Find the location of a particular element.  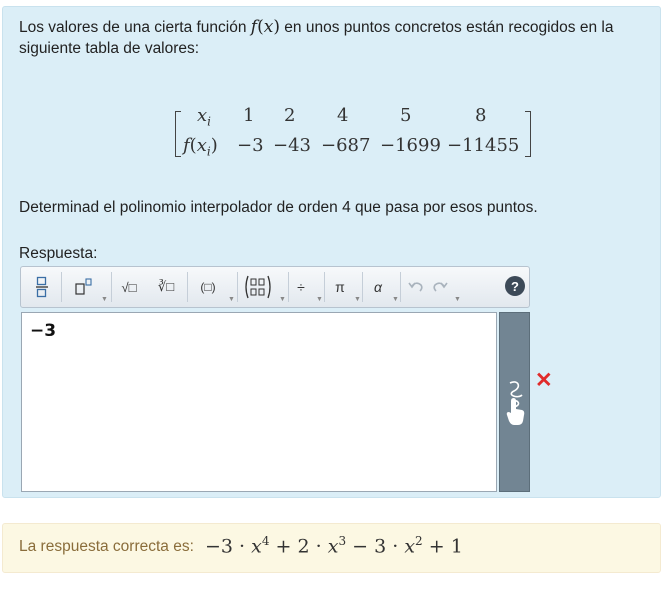

response-label: Respuesta: is located at coordinates (58, 253).